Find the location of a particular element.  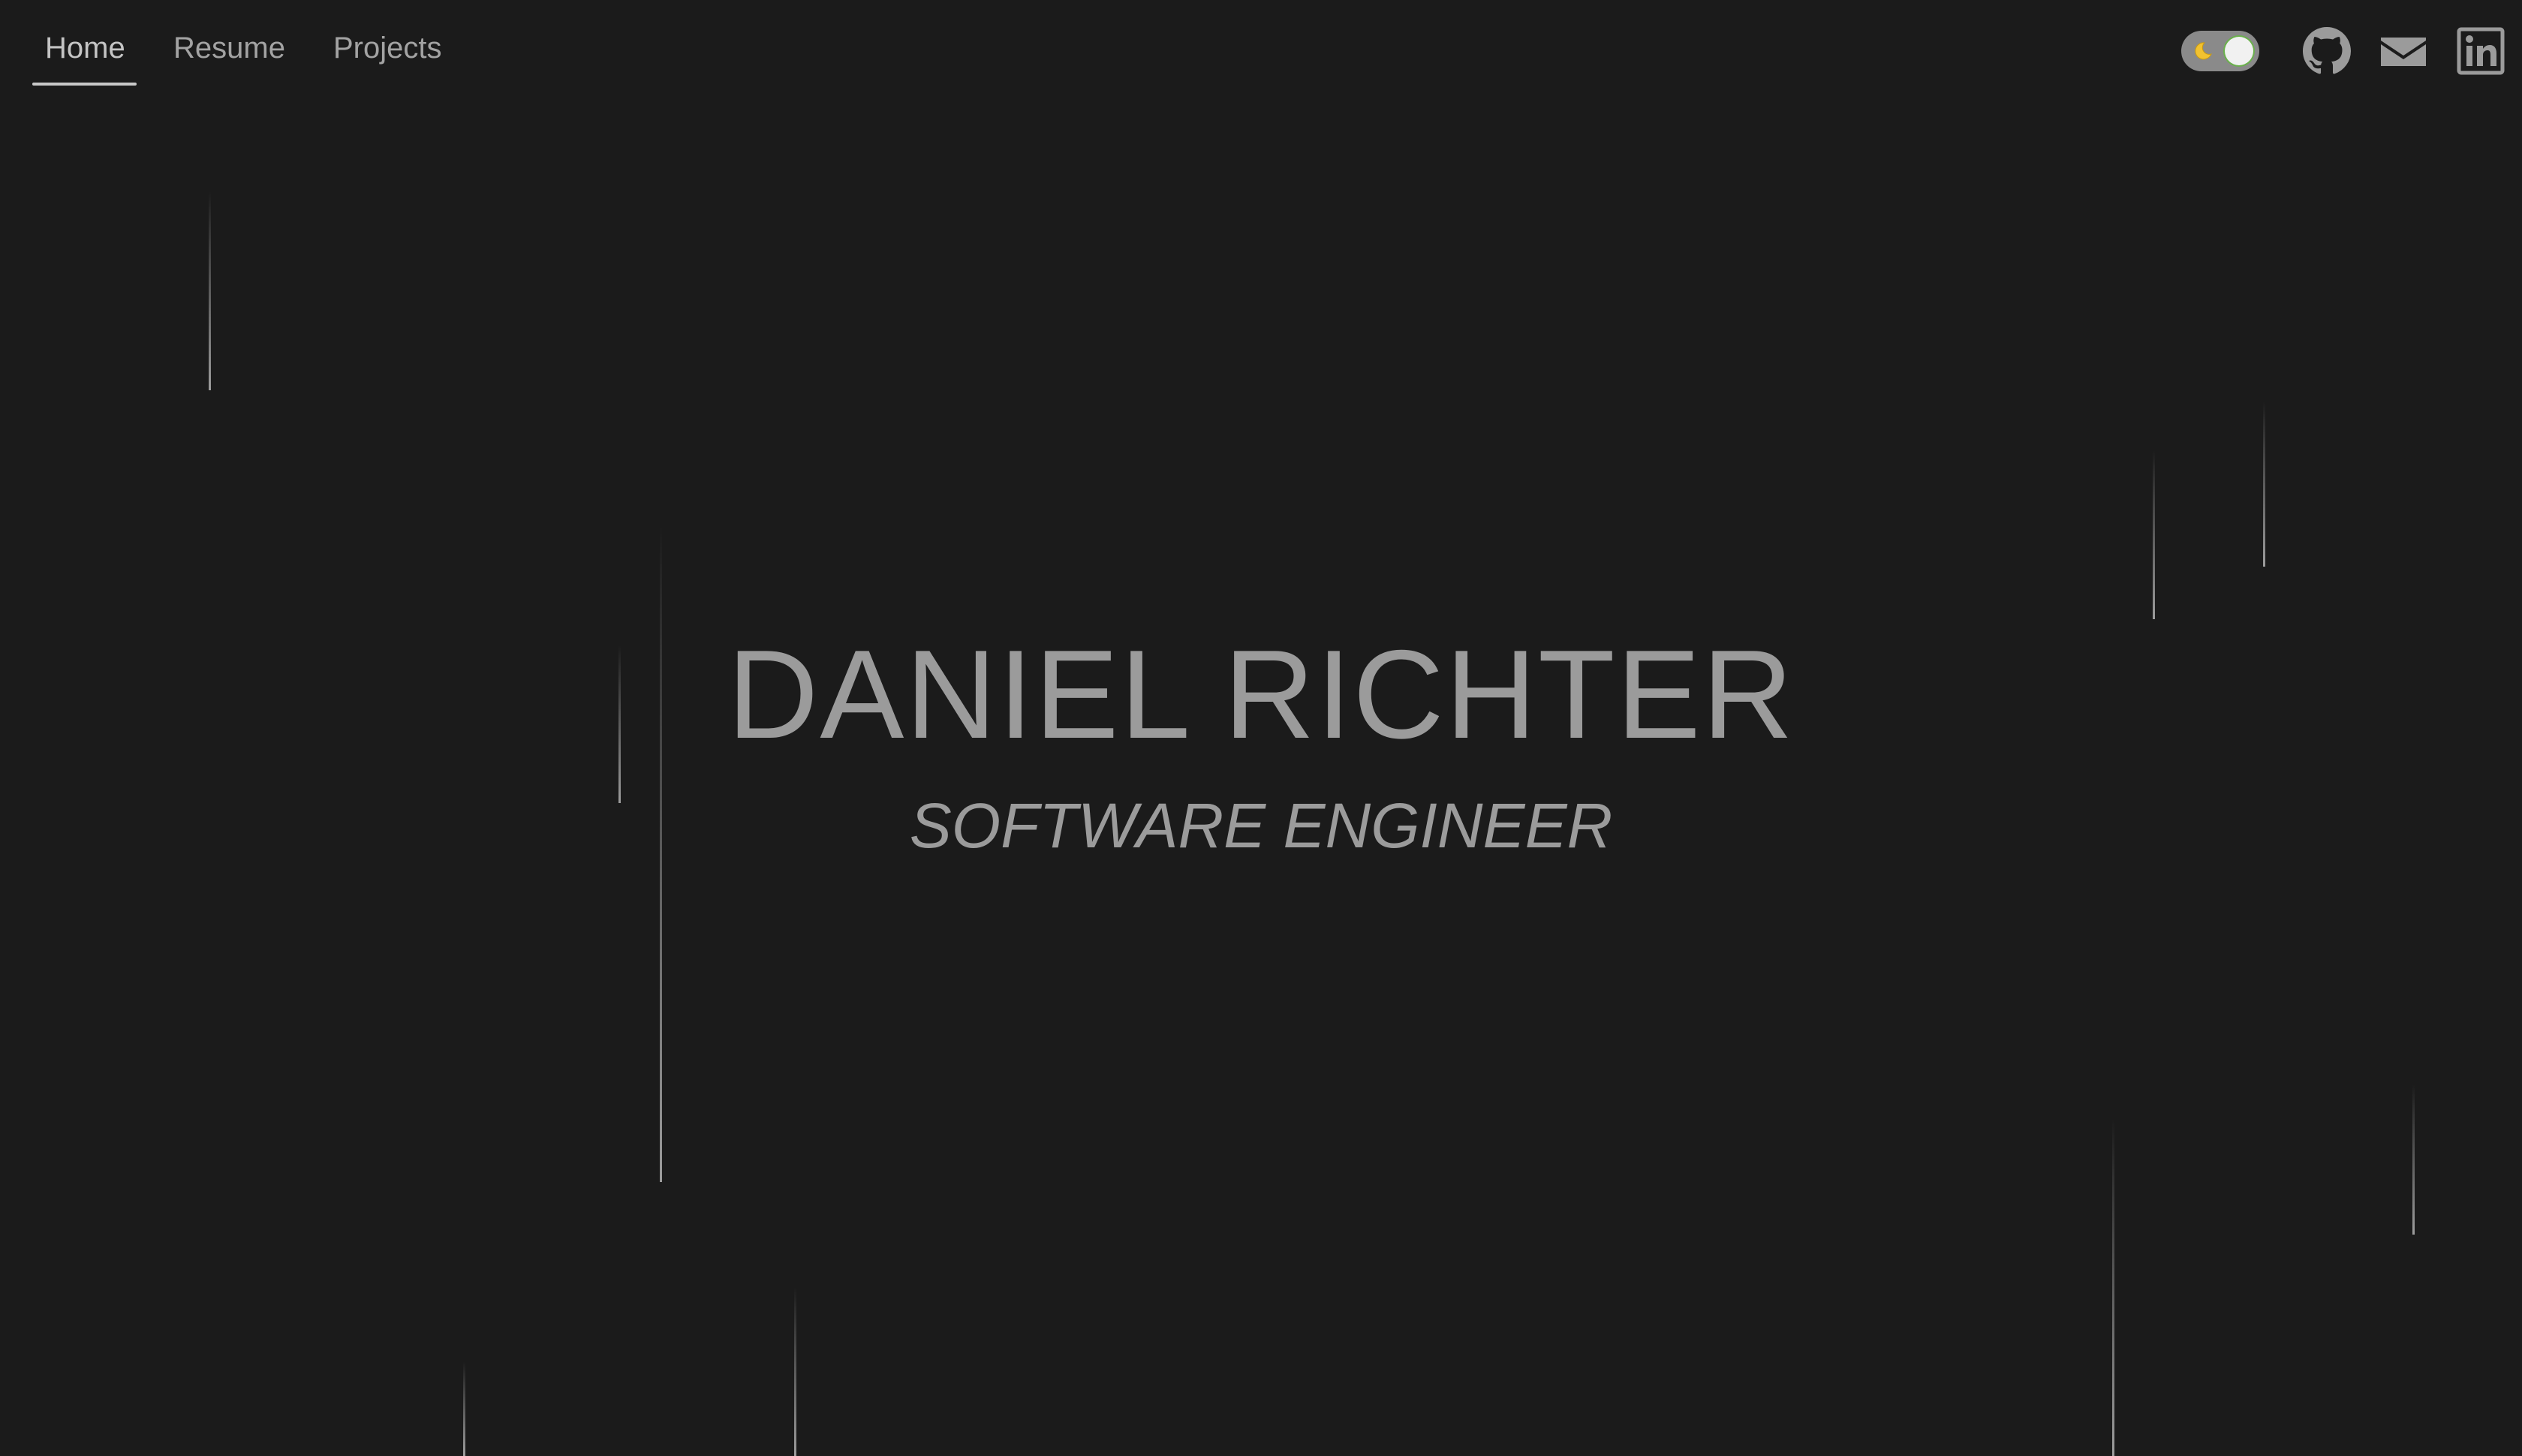

github-link is located at coordinates (2327, 51).